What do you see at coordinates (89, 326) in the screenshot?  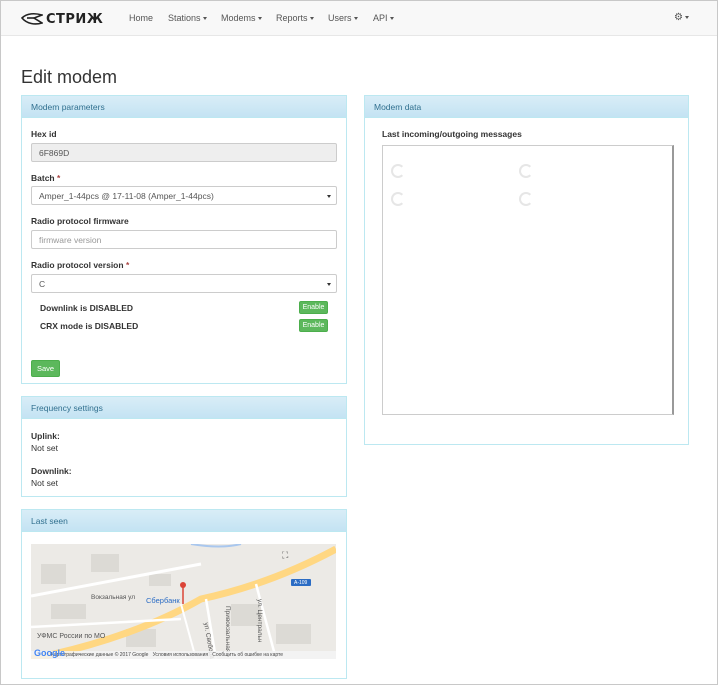 I see `crx-status: CRX mode is DISABLED` at bounding box center [89, 326].